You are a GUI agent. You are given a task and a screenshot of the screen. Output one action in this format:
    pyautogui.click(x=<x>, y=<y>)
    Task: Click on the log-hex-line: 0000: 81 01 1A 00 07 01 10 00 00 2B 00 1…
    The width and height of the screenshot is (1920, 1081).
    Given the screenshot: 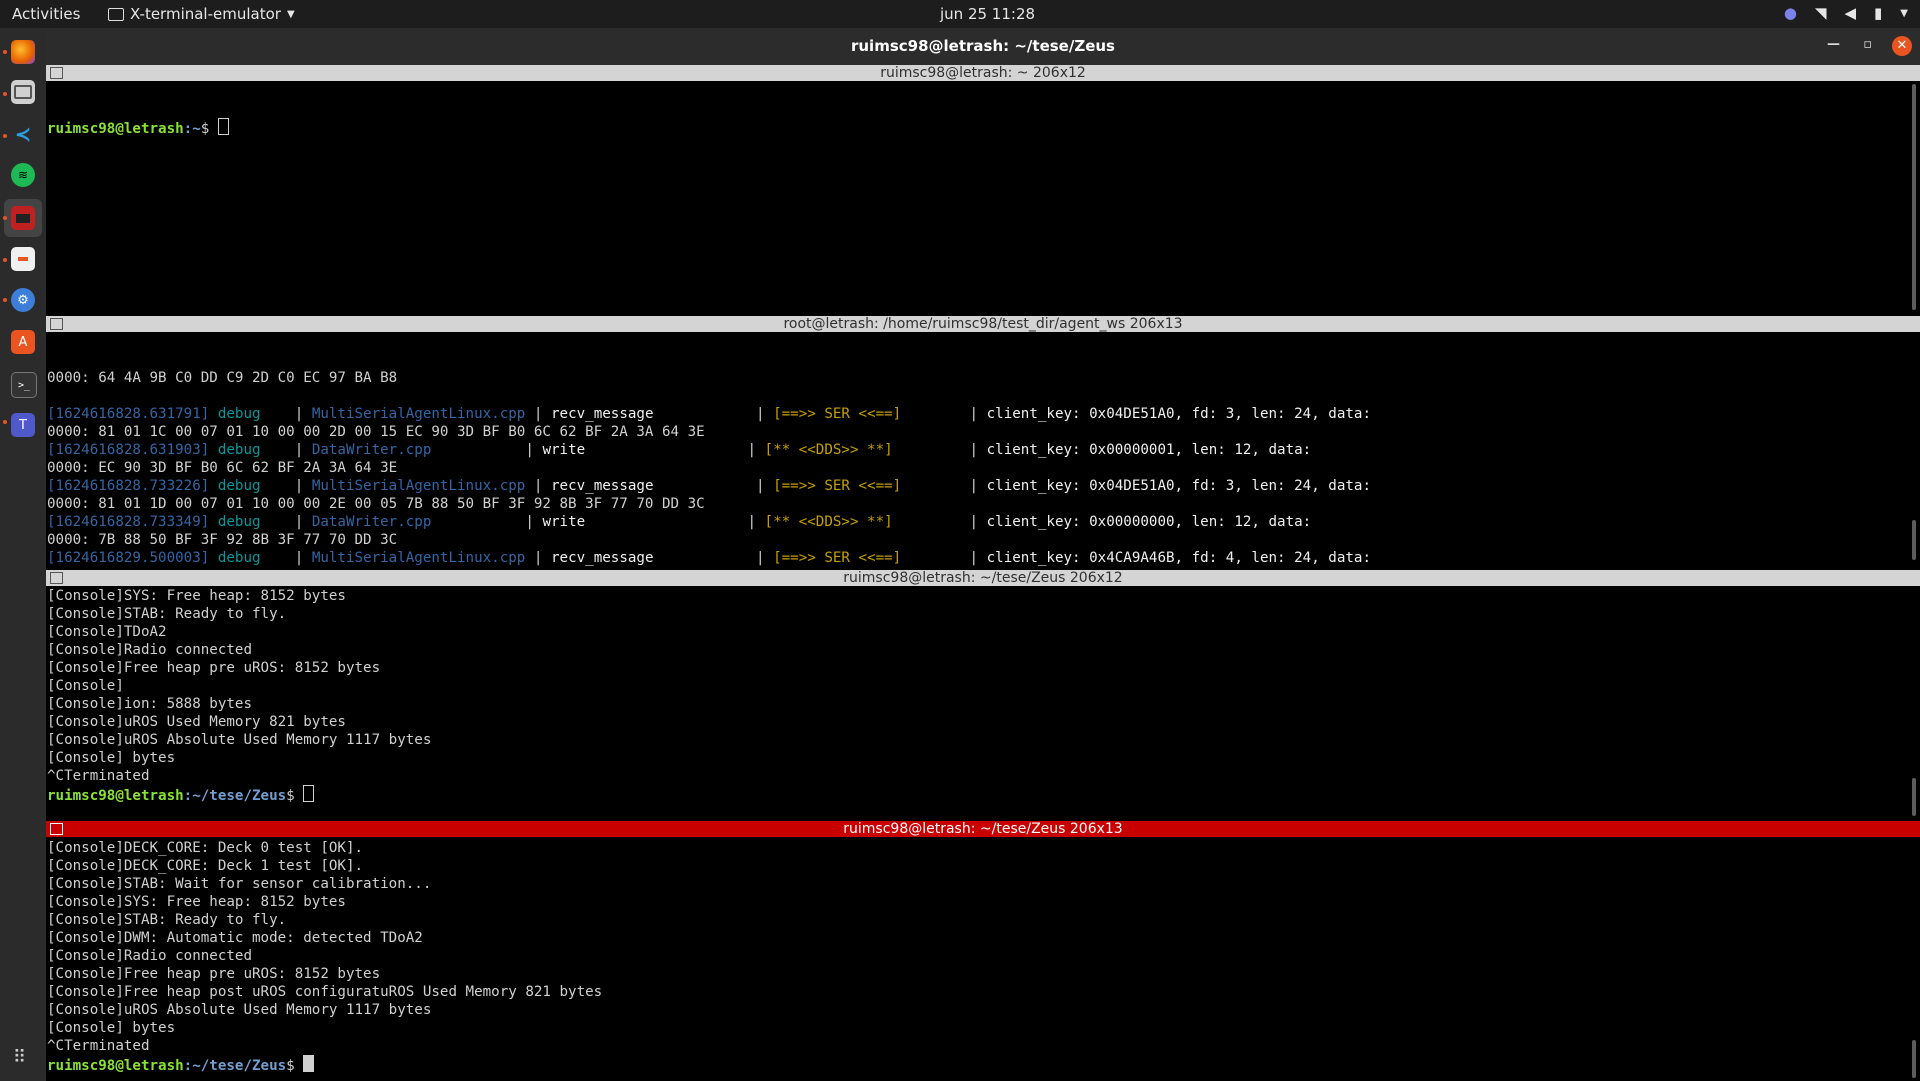 What is the action you would take?
    pyautogui.click(x=977, y=567)
    